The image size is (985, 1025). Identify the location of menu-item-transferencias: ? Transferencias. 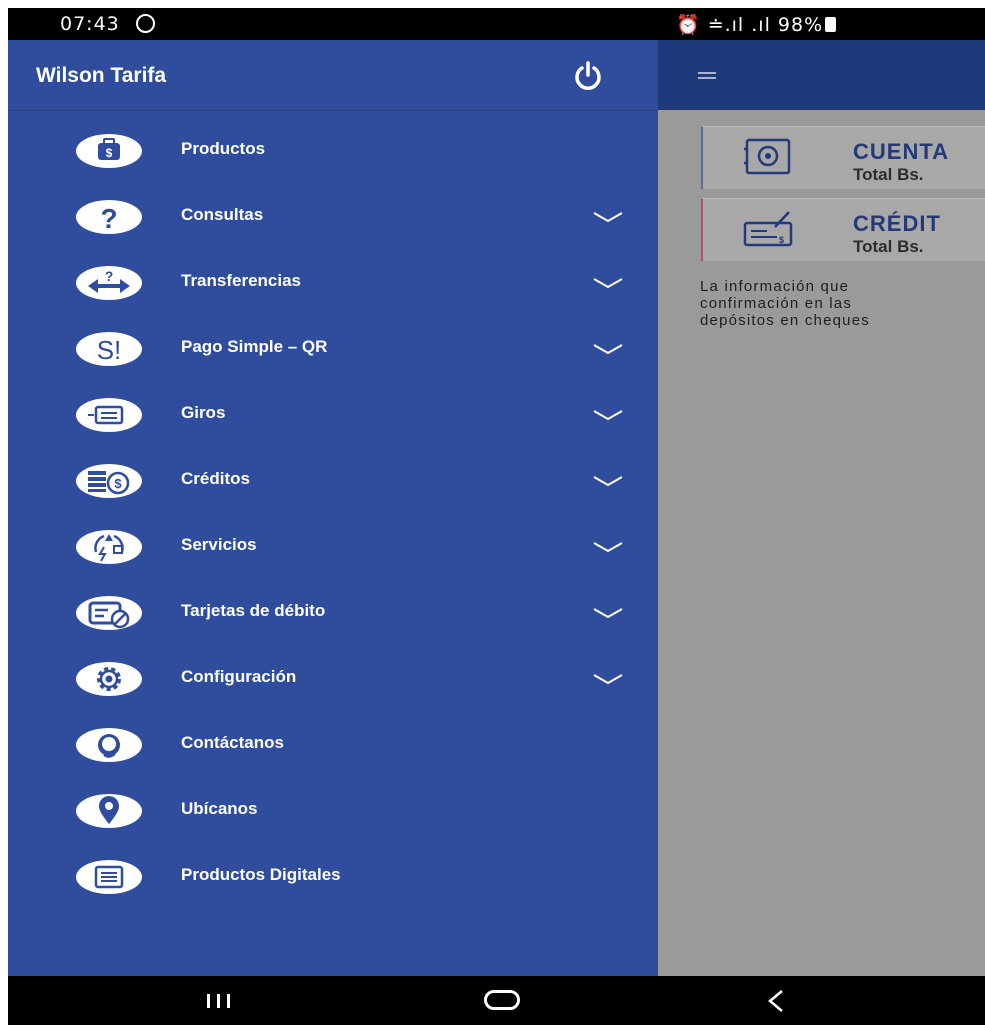
(333, 285).